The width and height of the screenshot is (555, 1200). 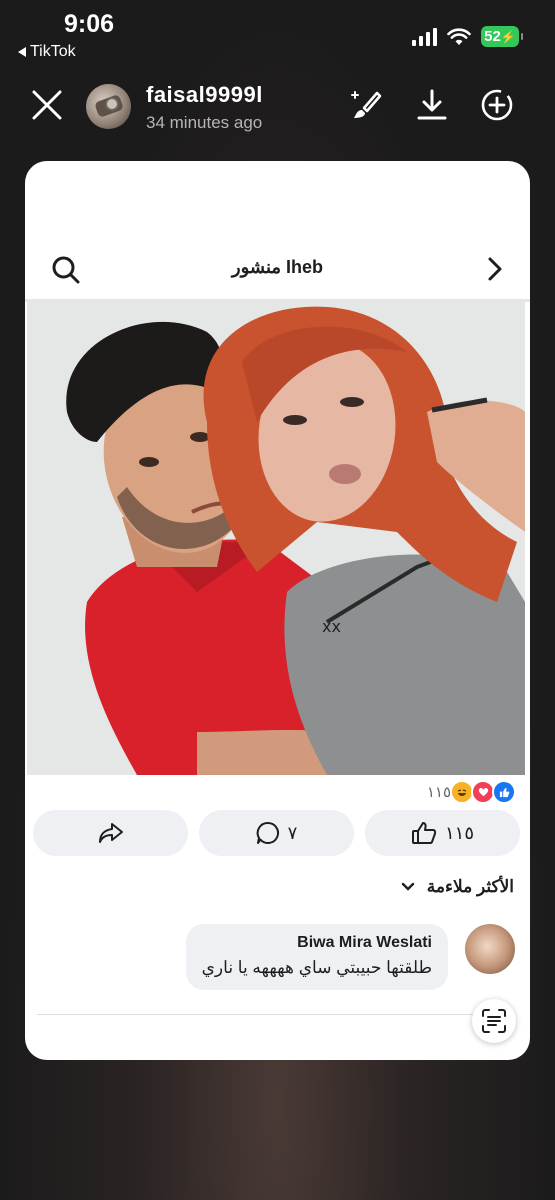 I want to click on like-count: ١١٥, so click(x=459, y=832).